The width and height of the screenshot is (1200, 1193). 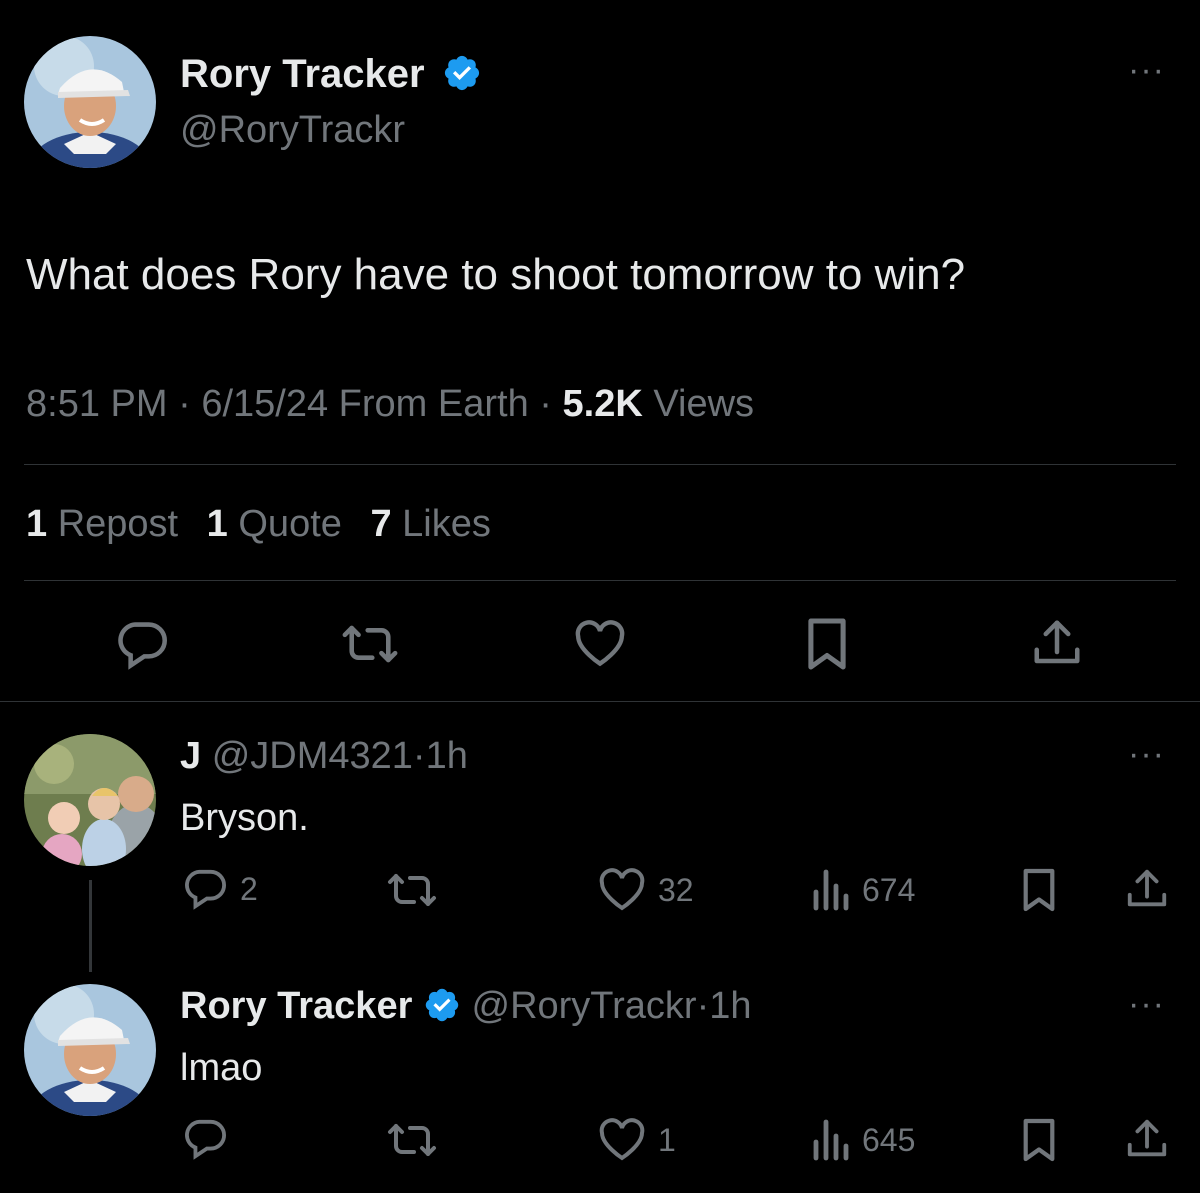 What do you see at coordinates (302, 74) in the screenshot?
I see `author-name-text: Rory Tracker` at bounding box center [302, 74].